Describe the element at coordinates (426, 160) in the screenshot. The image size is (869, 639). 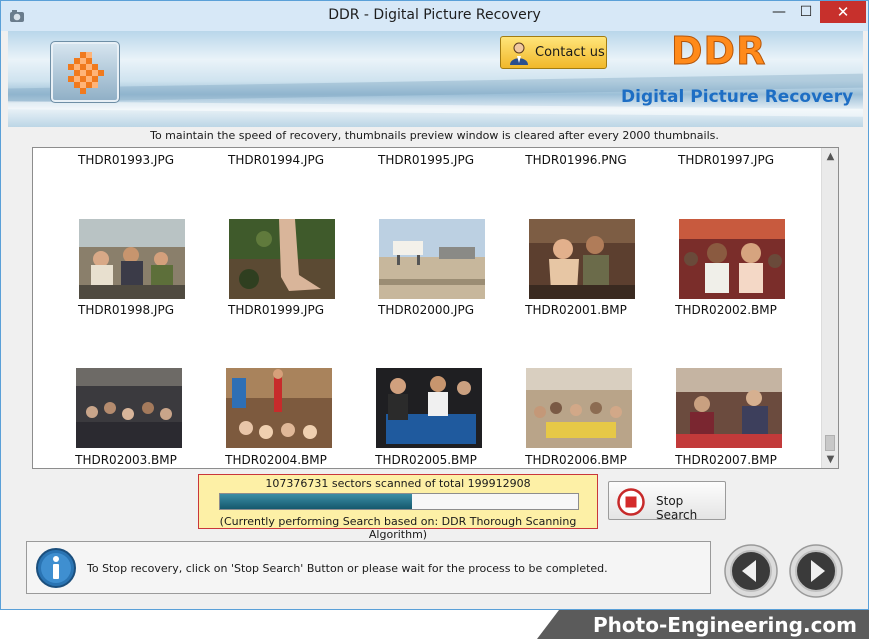
I see `thumbnail-filename: THDR01995.JPG` at that location.